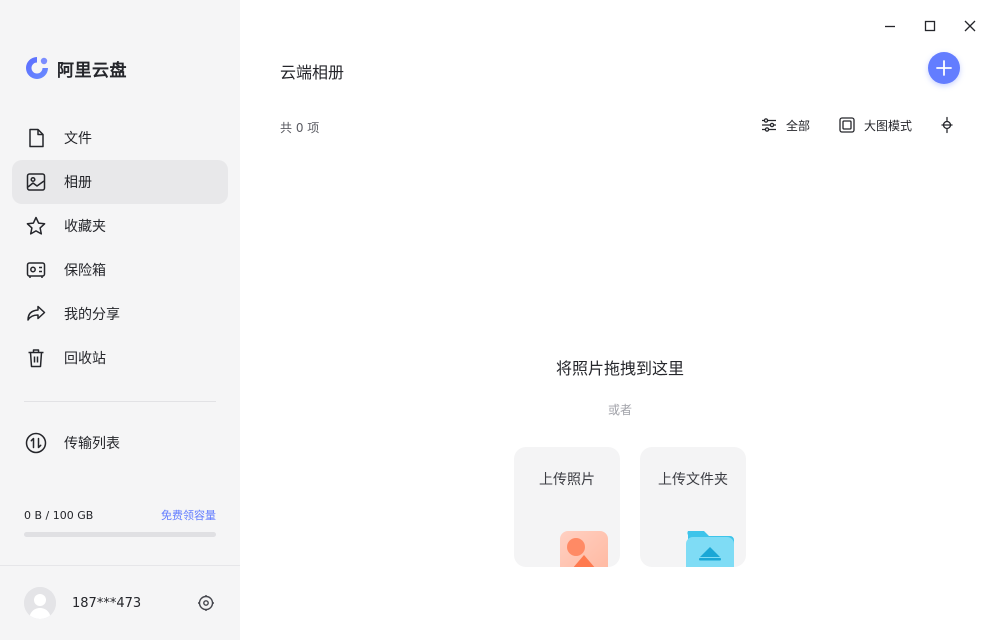 The width and height of the screenshot is (1000, 640). Describe the element at coordinates (36, 226) in the screenshot. I see `star-icon` at that location.